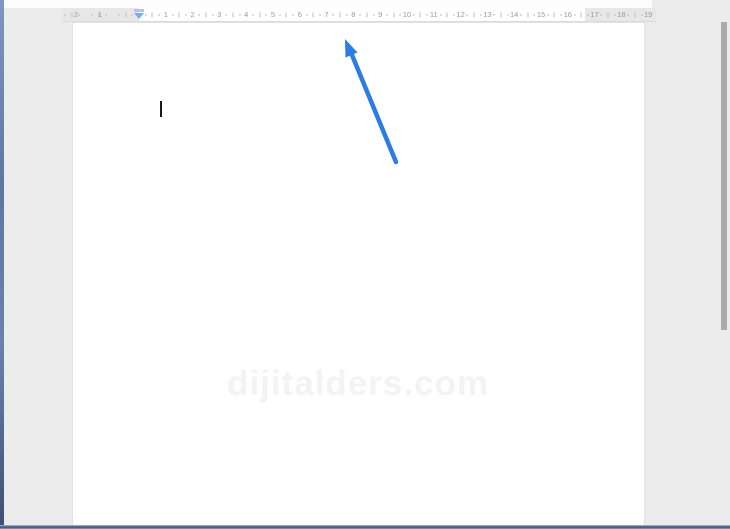  Describe the element at coordinates (328, 4) in the screenshot. I see `toolbar-bottom-strip` at that location.